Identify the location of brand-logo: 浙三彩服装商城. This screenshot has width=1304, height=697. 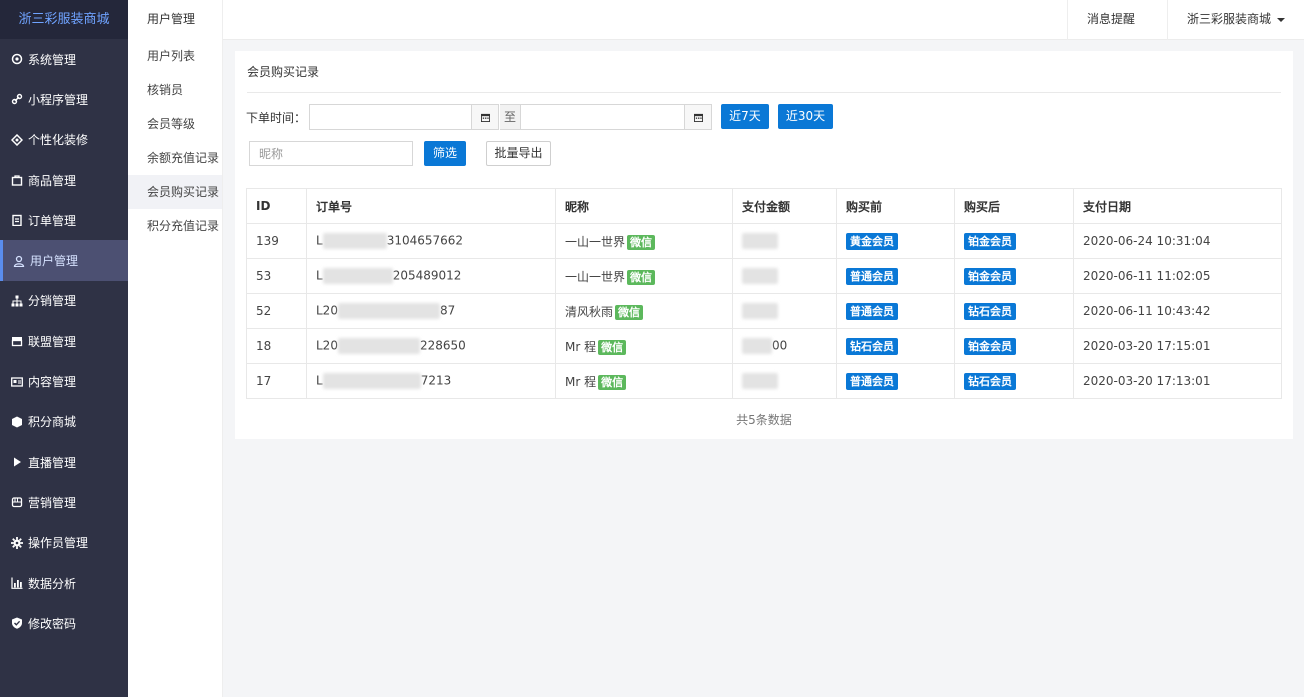
(64, 19).